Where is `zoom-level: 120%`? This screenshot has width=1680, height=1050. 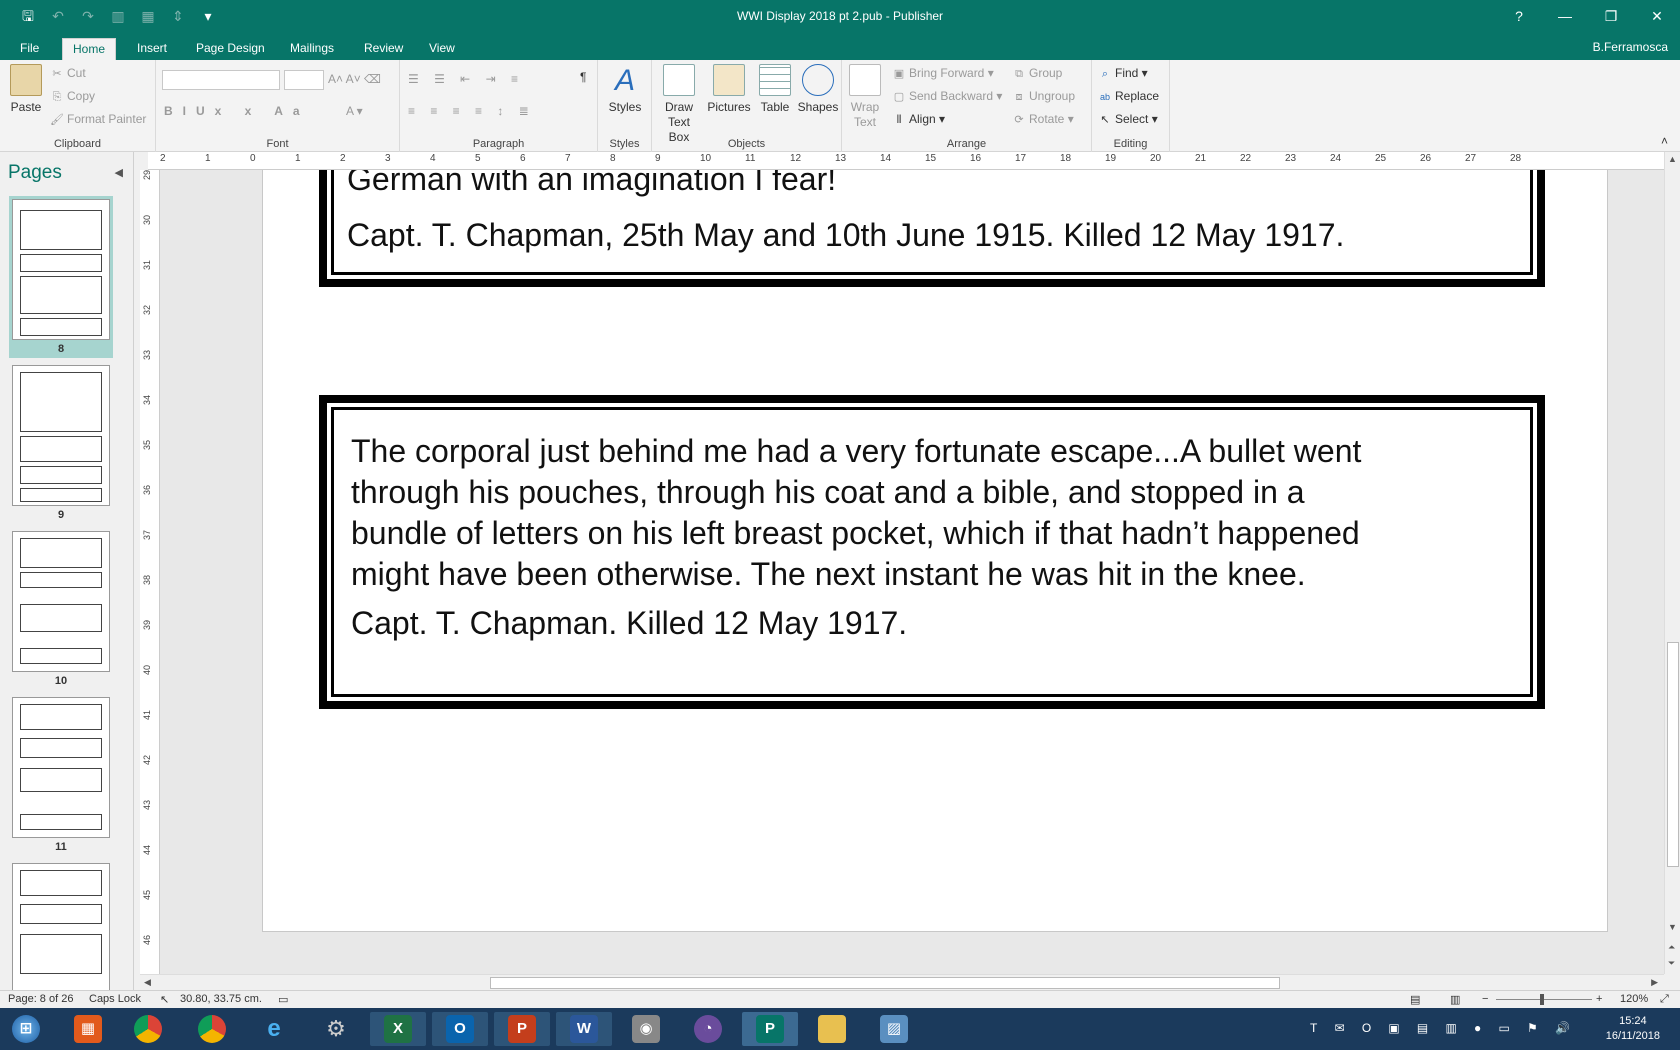
zoom-level: 120% is located at coordinates (1634, 999).